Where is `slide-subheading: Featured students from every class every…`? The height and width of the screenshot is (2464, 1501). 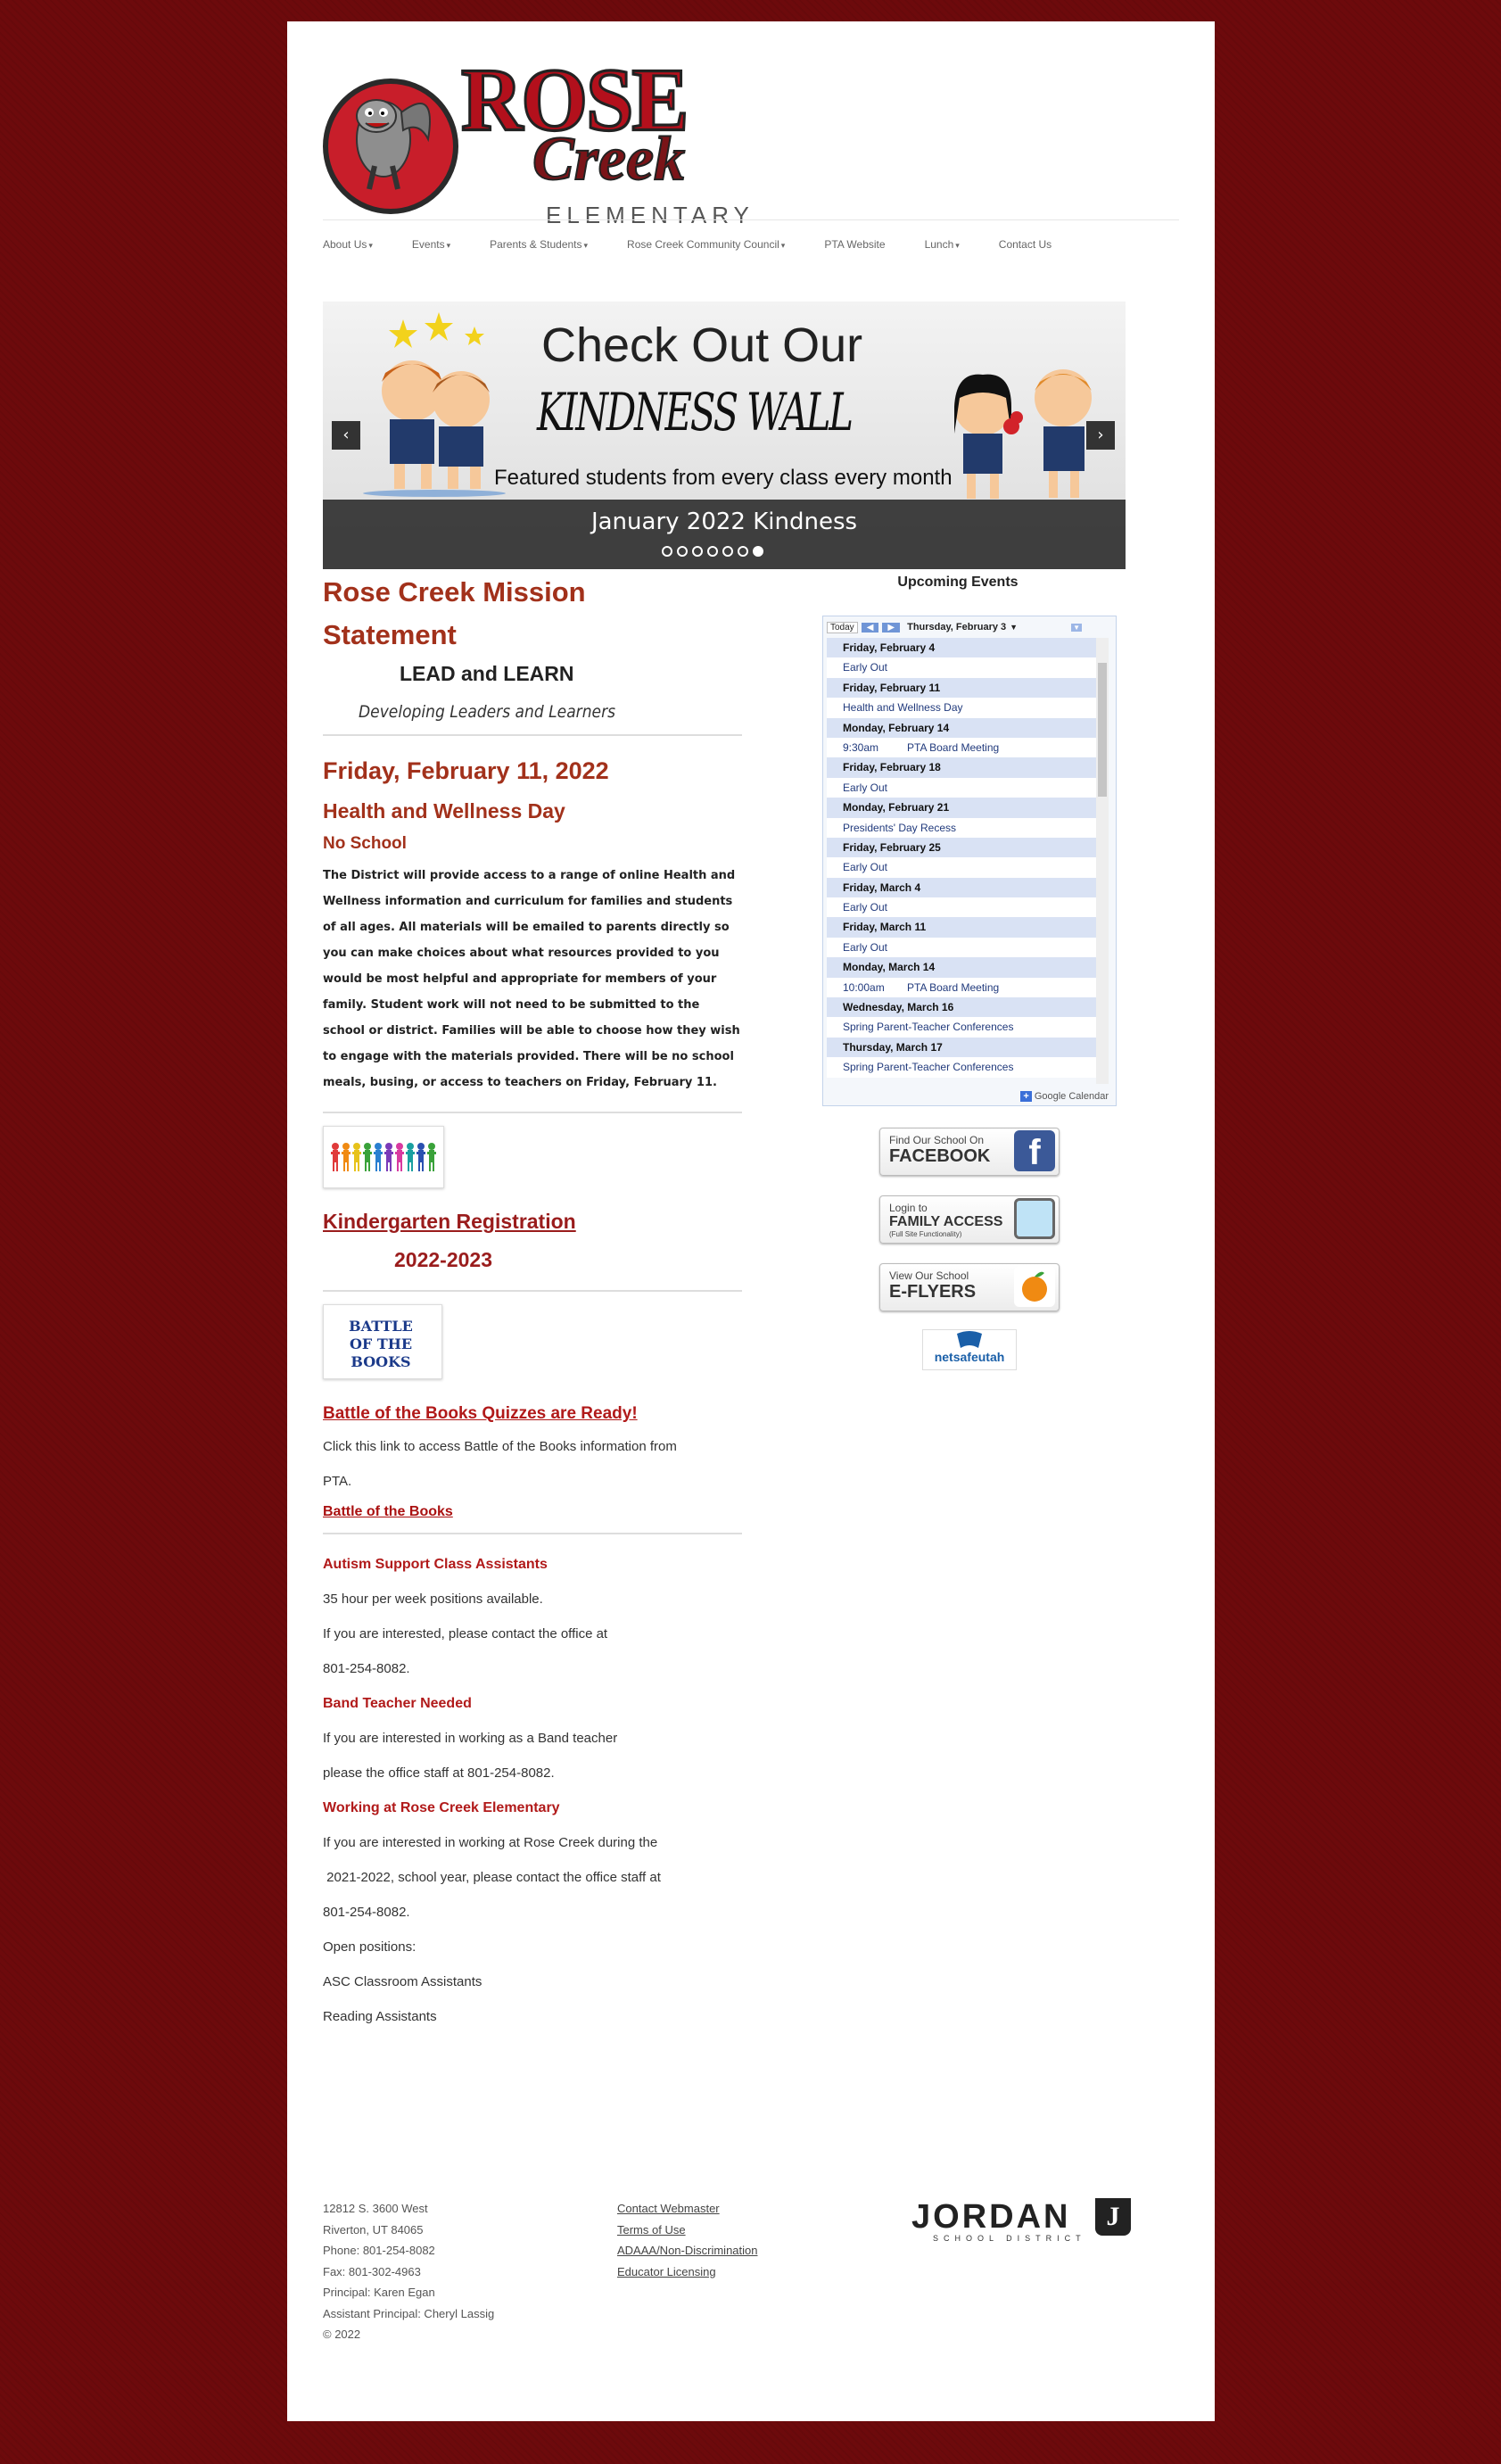 slide-subheading: Featured students from every class every… is located at coordinates (723, 478).